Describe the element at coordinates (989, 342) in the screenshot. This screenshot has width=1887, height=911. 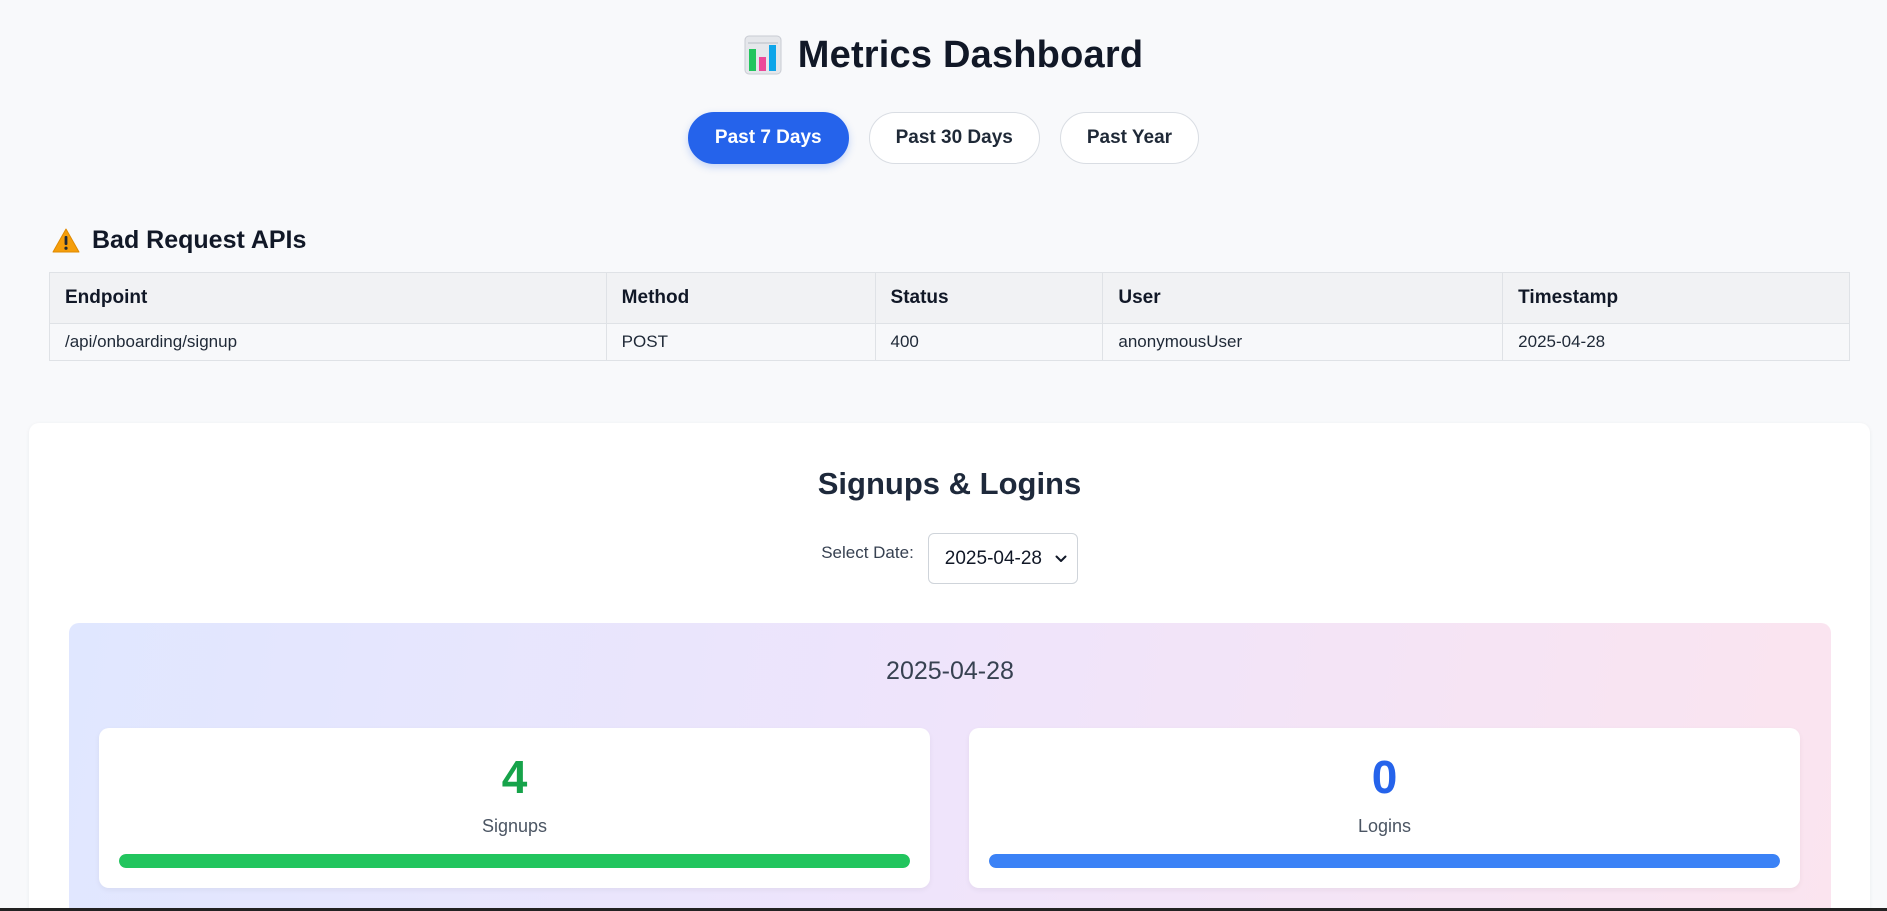
I see `cell-status: 400` at that location.